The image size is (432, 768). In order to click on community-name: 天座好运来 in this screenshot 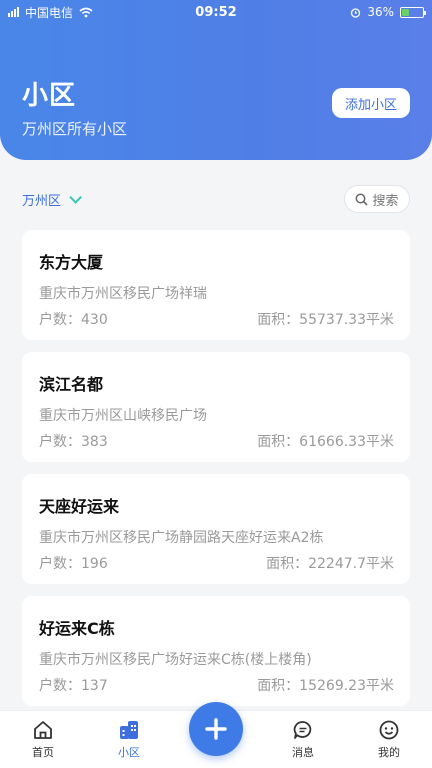, I will do `click(79, 506)`.